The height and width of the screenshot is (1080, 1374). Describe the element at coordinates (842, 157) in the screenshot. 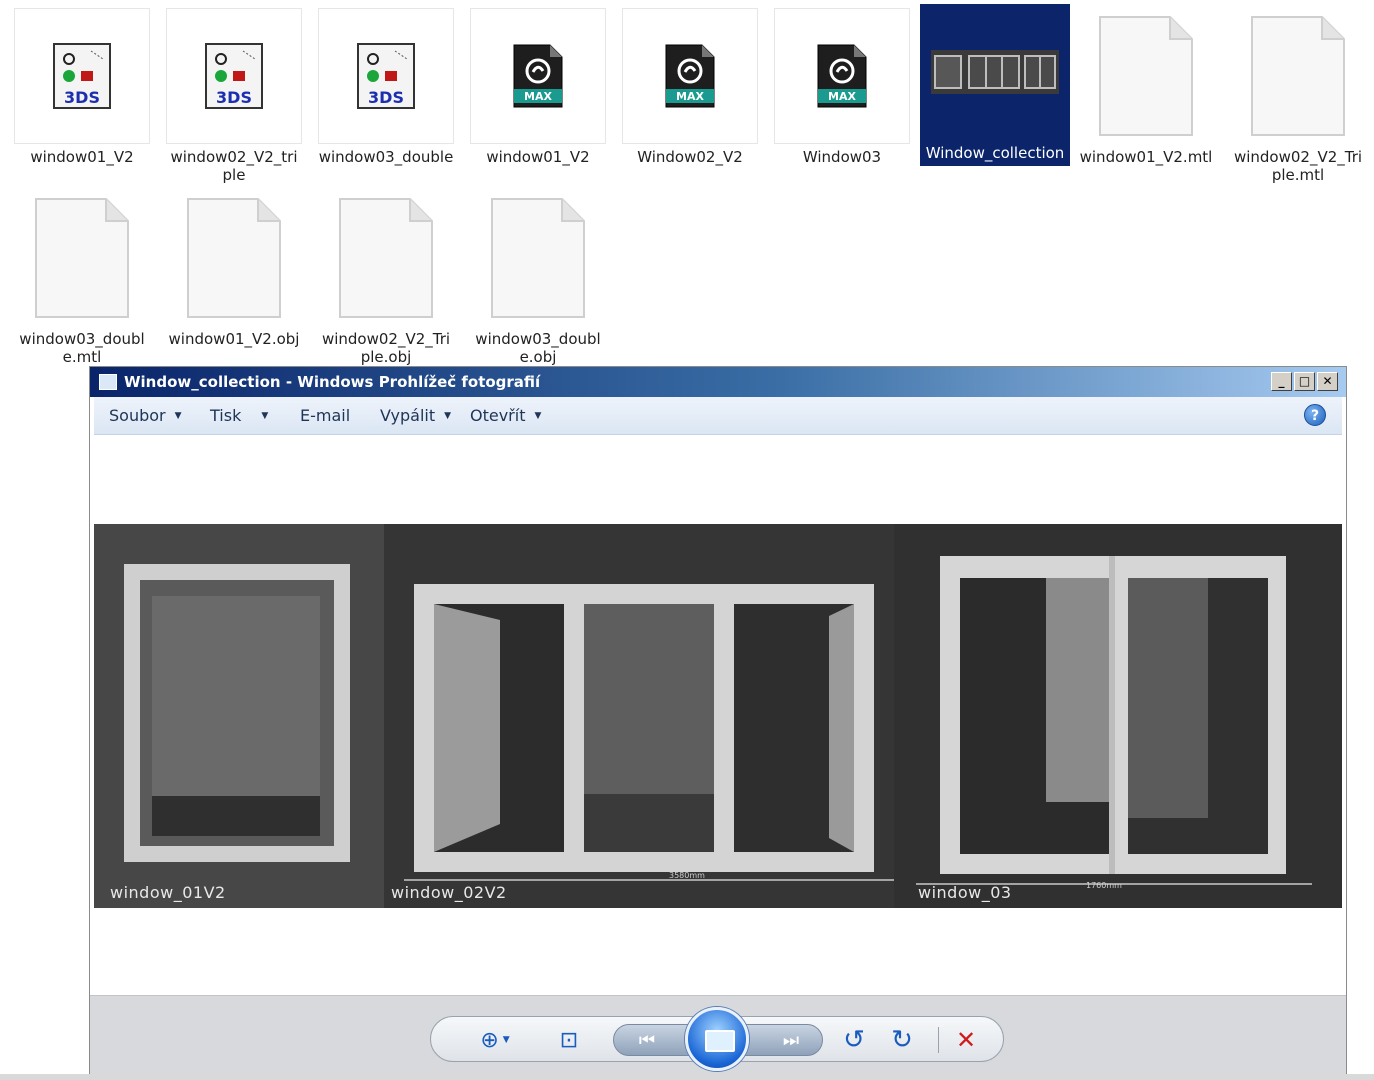

I see `file-name: Window03` at that location.